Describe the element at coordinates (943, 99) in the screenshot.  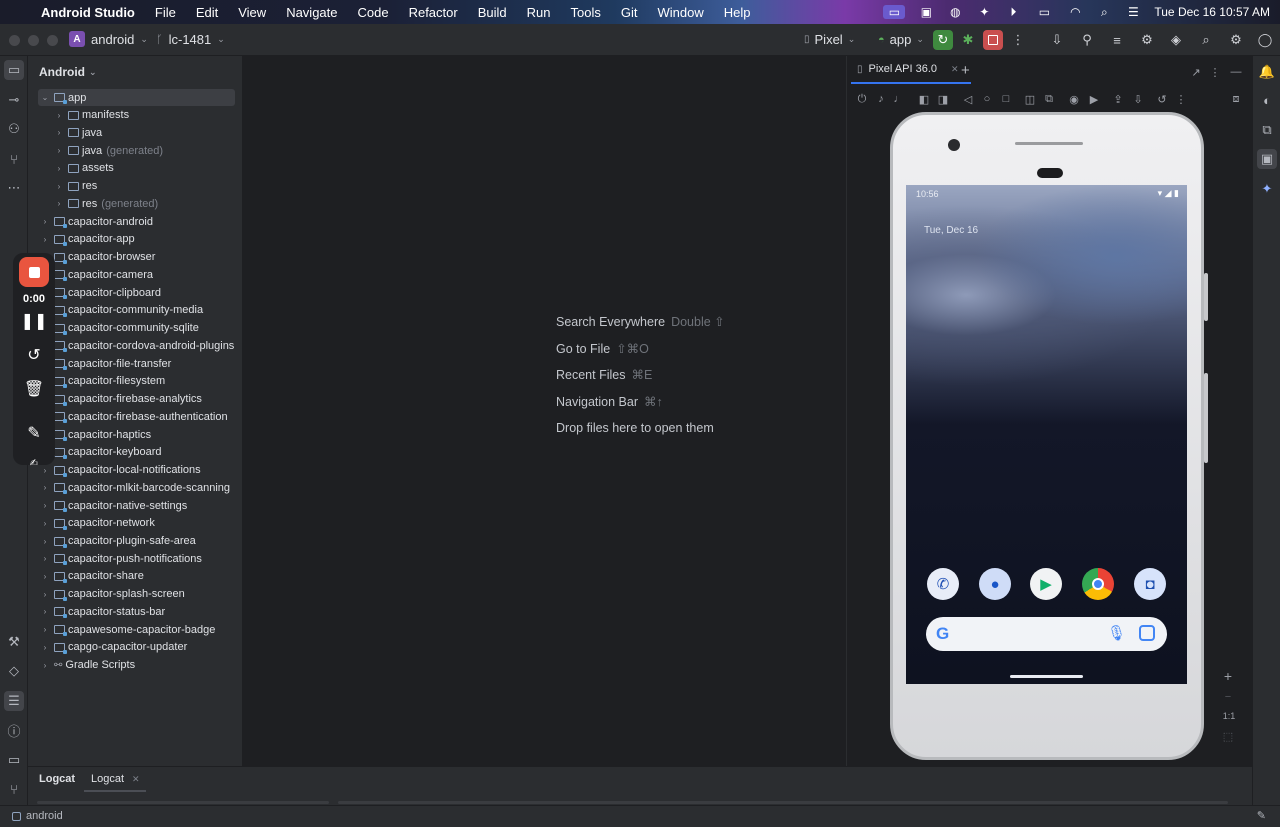
I see `rotate-right-icon: ◨` at that location.